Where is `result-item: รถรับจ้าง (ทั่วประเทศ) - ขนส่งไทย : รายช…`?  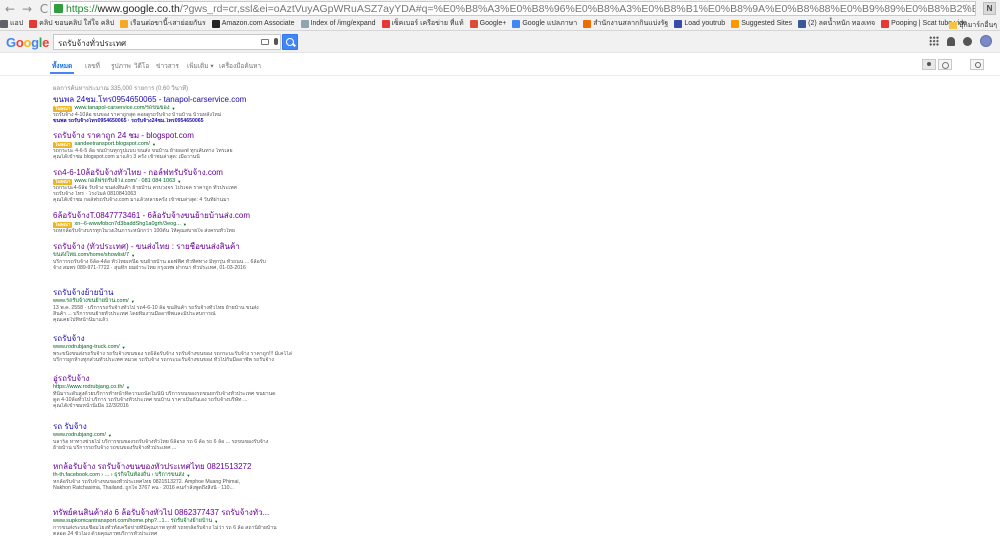 result-item: รถรับจ้าง (ทั่วประเทศ) - ขนส่งไทย : รายช… is located at coordinates (173, 256).